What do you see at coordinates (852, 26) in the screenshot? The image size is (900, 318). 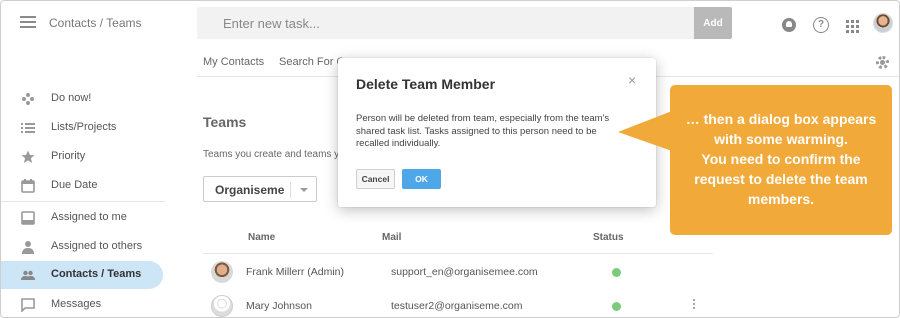 I see `apps-grid-icon` at bounding box center [852, 26].